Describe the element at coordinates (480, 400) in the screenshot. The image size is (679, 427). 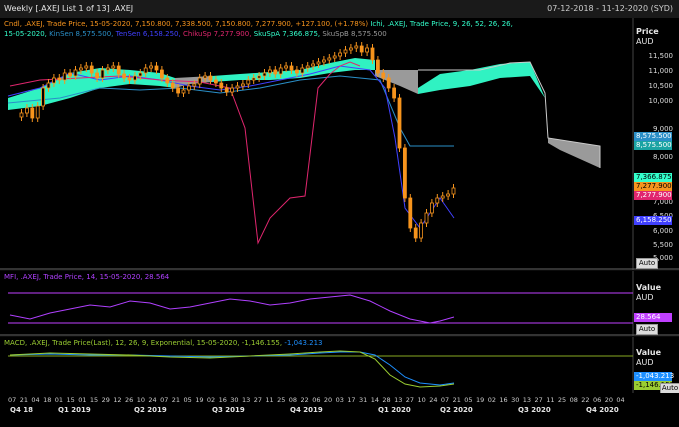
I see `date-tick: 19` at that location.